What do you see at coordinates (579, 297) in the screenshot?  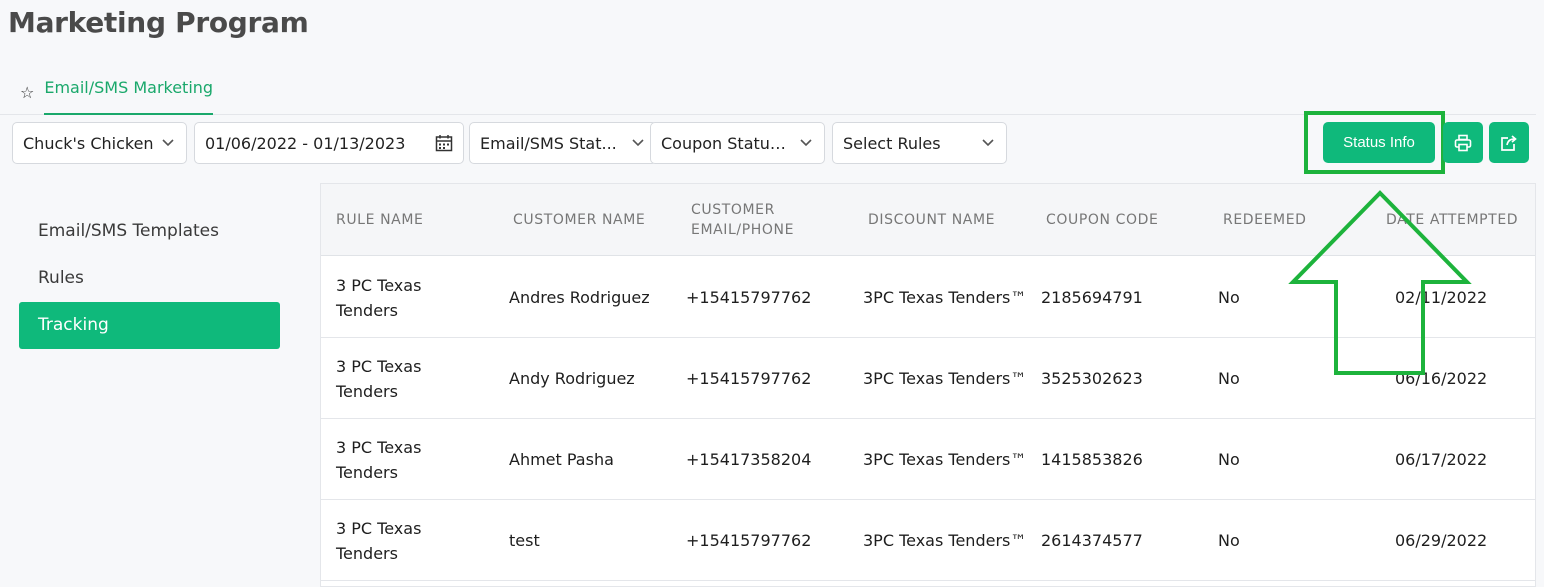 I see `cell-customer-name: Andres Rodriguez` at bounding box center [579, 297].